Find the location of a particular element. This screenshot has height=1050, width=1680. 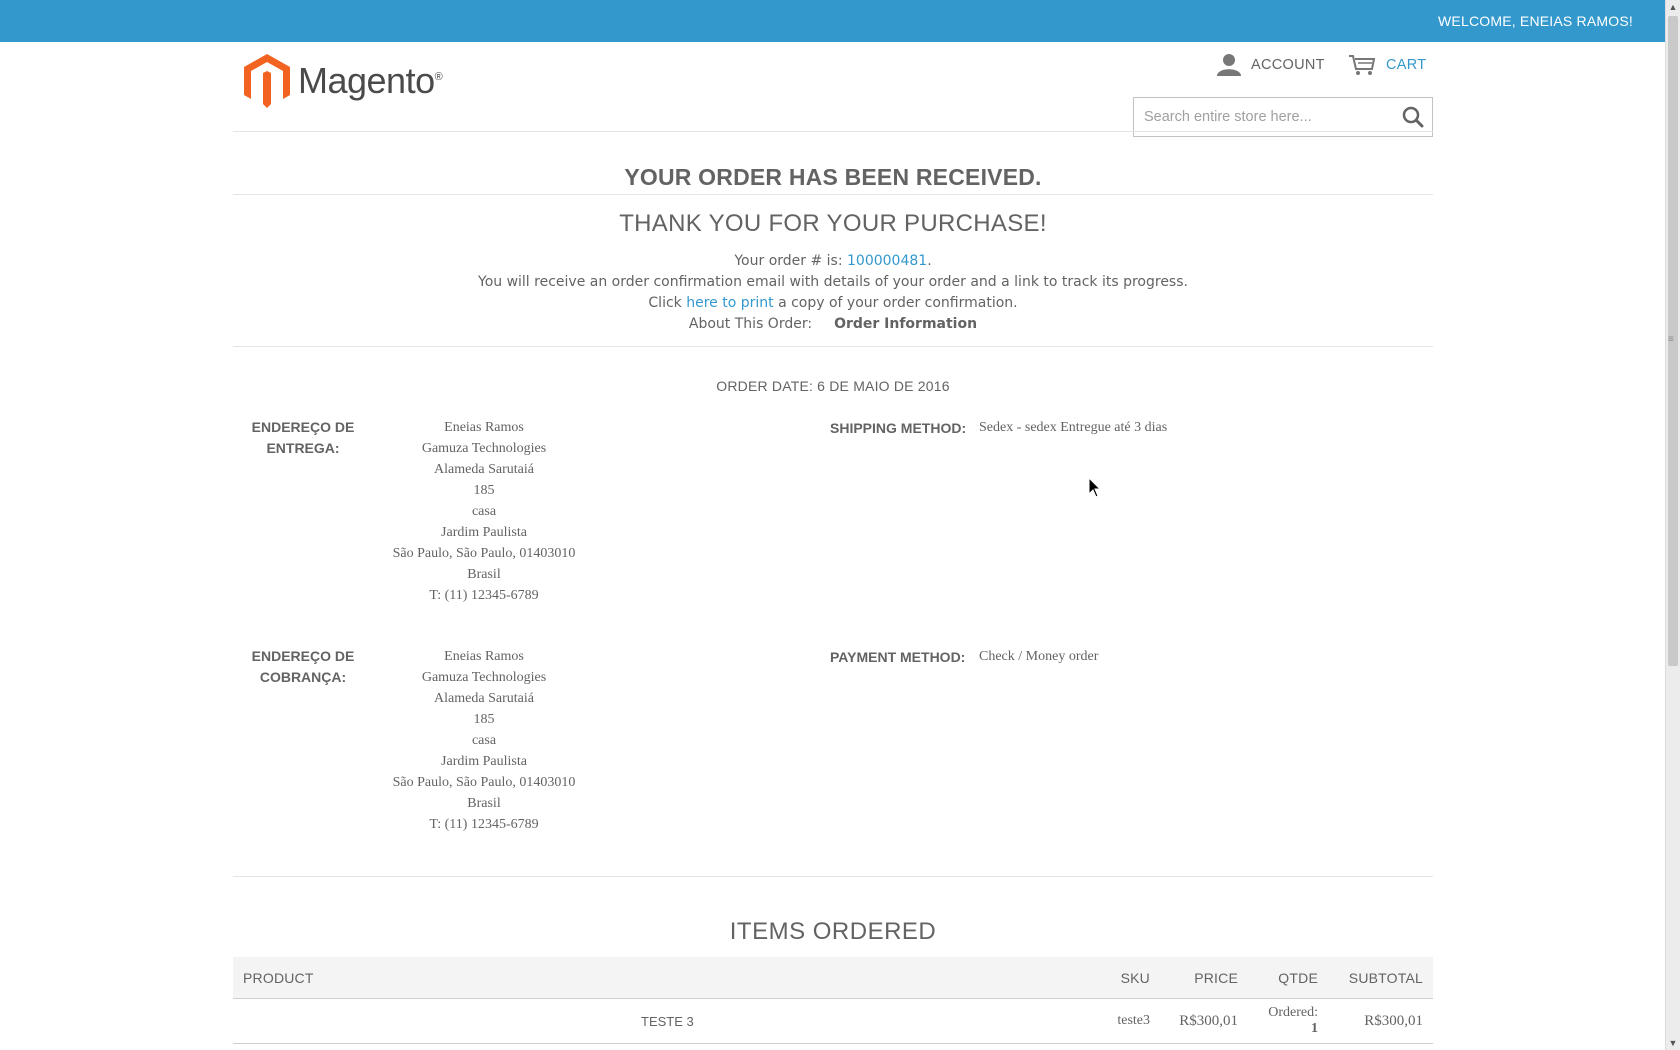

account-label: ACCOUNT is located at coordinates (1288, 65).